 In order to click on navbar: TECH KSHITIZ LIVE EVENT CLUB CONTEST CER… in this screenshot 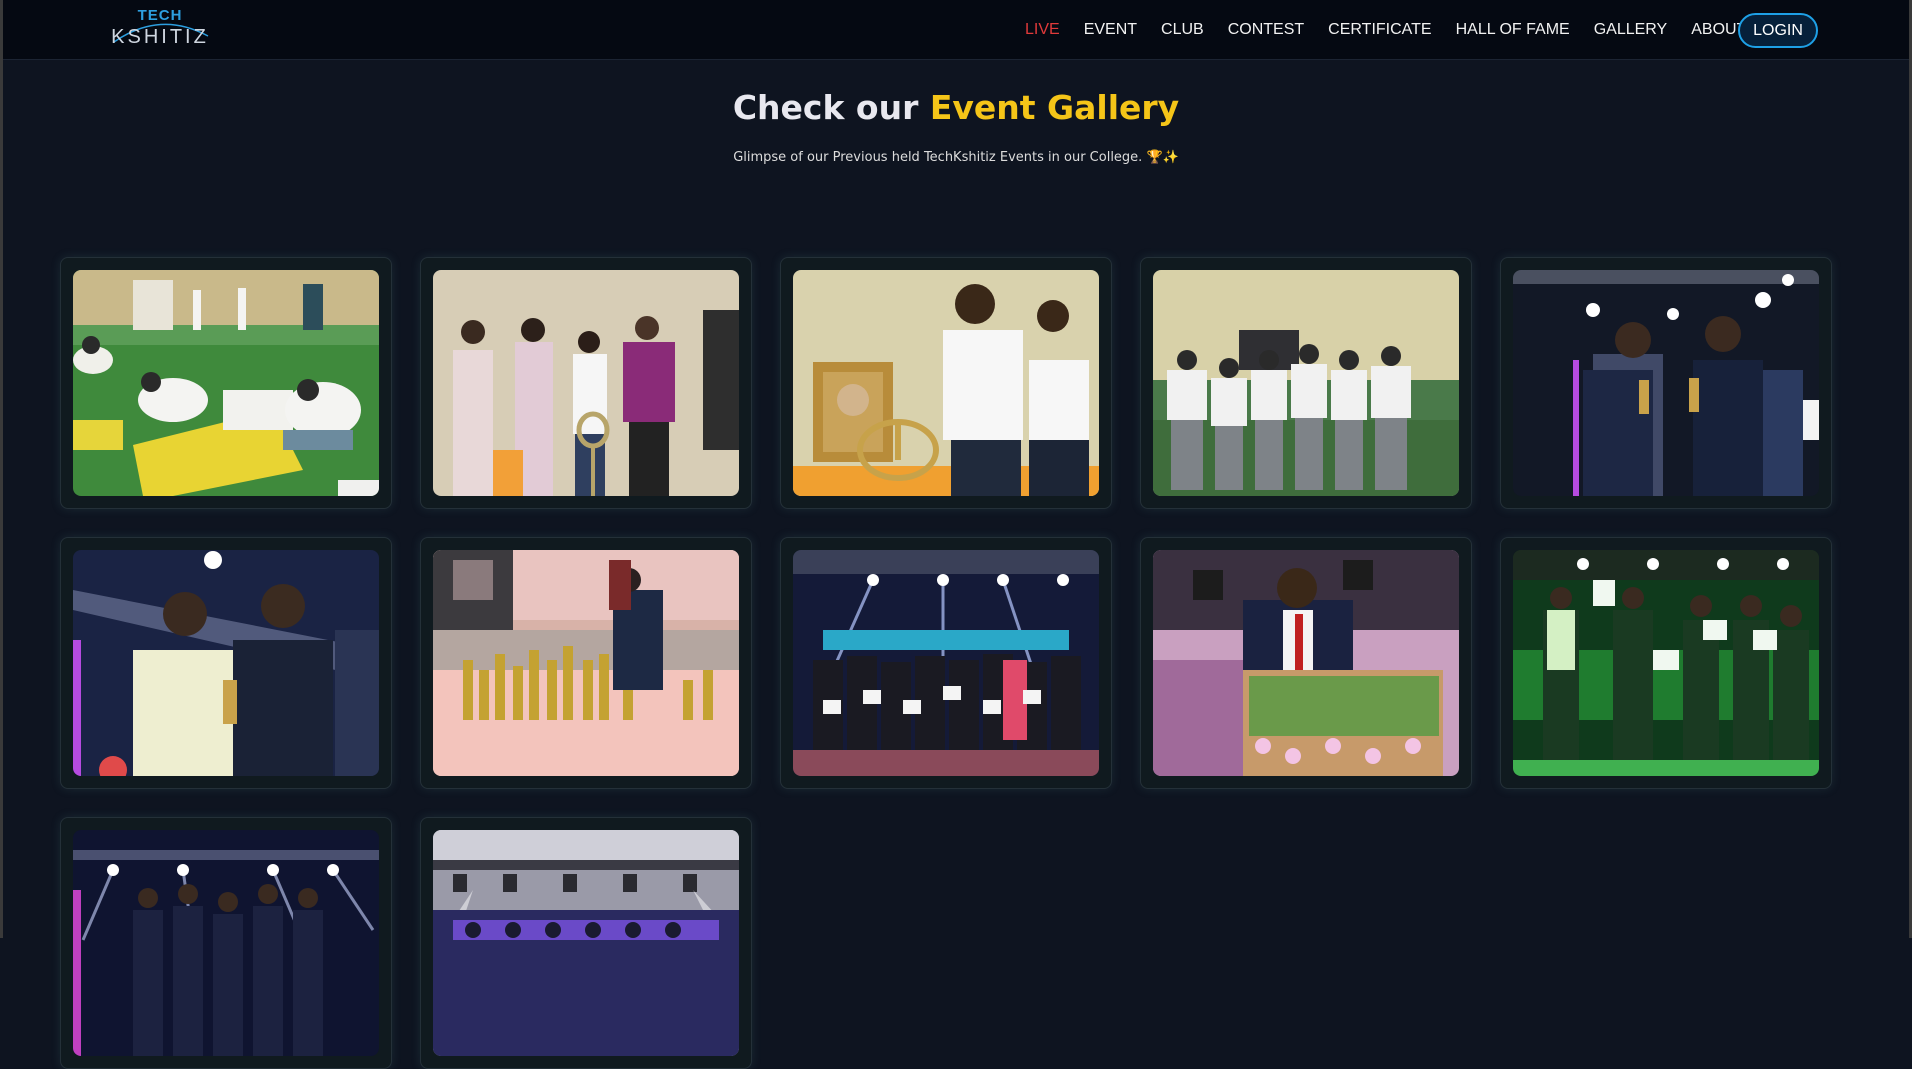, I will do `click(956, 30)`.